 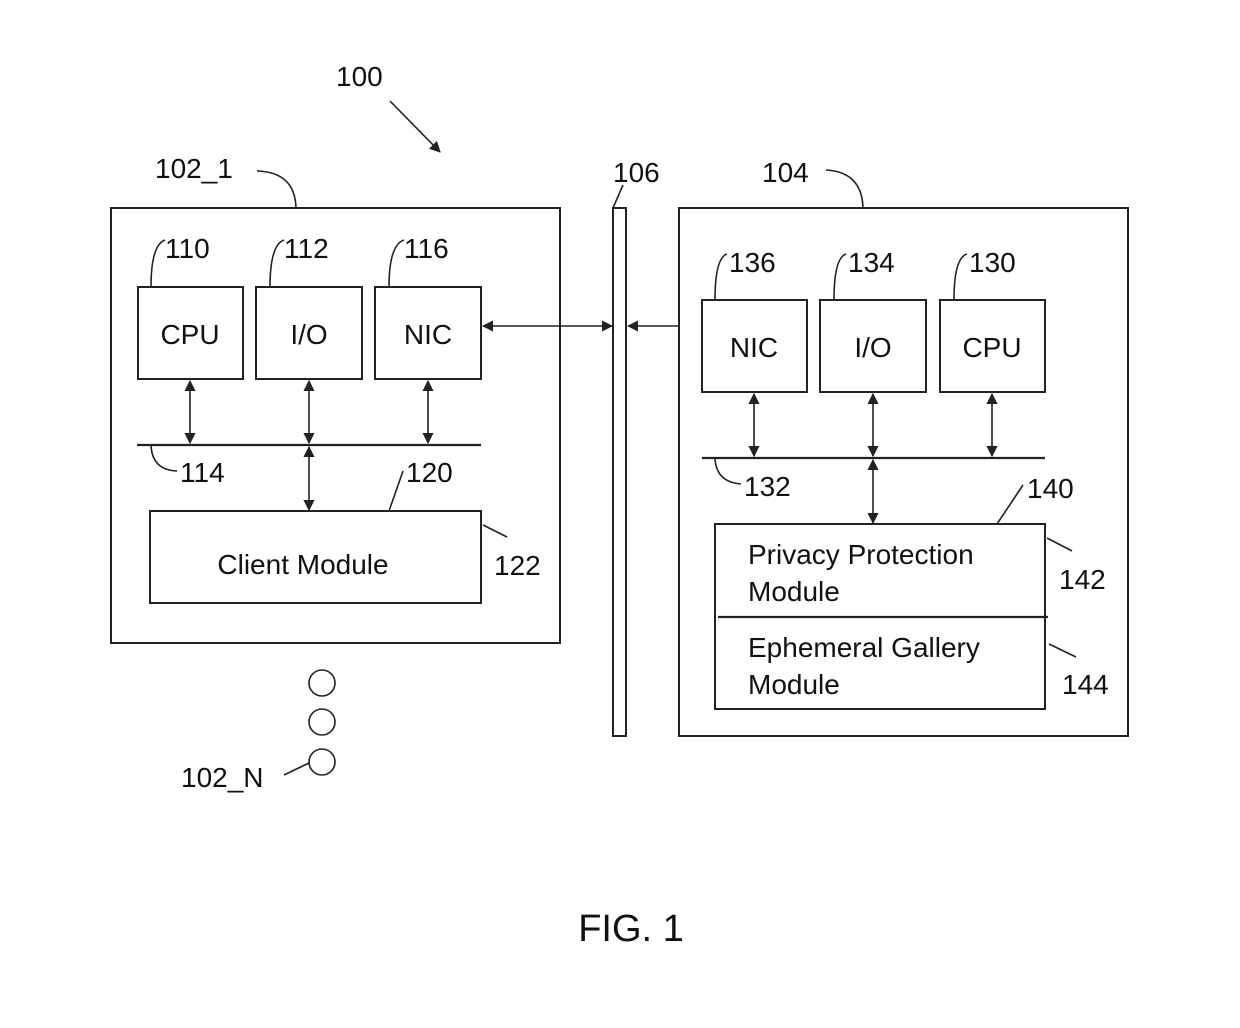 What do you see at coordinates (636, 447) in the screenshot?
I see `network: 106` at bounding box center [636, 447].